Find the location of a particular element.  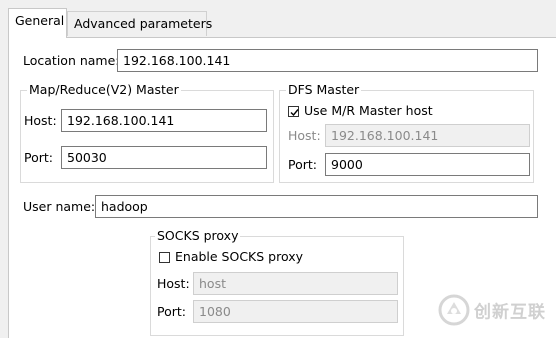

mr-master-title: Map/Reduce(V2) Master is located at coordinates (104, 89).